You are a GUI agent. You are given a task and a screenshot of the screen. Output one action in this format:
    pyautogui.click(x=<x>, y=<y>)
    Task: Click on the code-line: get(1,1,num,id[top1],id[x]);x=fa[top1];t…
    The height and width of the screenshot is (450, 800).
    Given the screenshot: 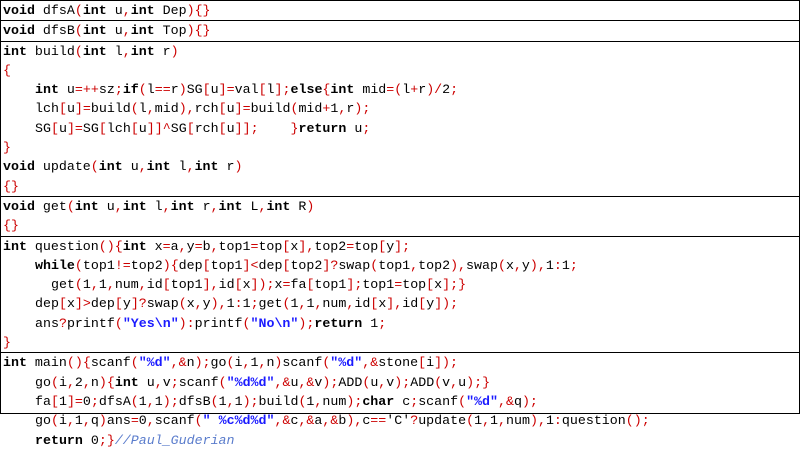 What is the action you would take?
    pyautogui.click(x=400, y=284)
    